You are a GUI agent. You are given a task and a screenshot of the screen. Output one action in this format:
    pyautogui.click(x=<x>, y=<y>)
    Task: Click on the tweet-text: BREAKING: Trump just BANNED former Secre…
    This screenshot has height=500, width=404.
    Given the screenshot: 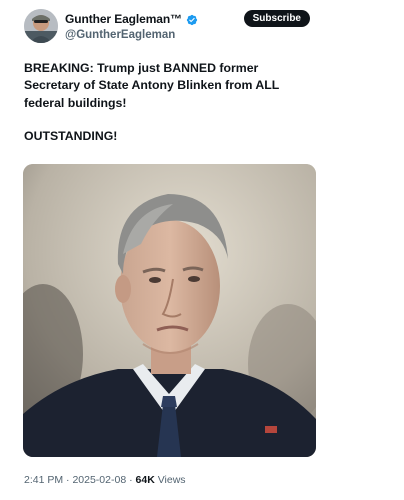 What is the action you would take?
    pyautogui.click(x=169, y=102)
    